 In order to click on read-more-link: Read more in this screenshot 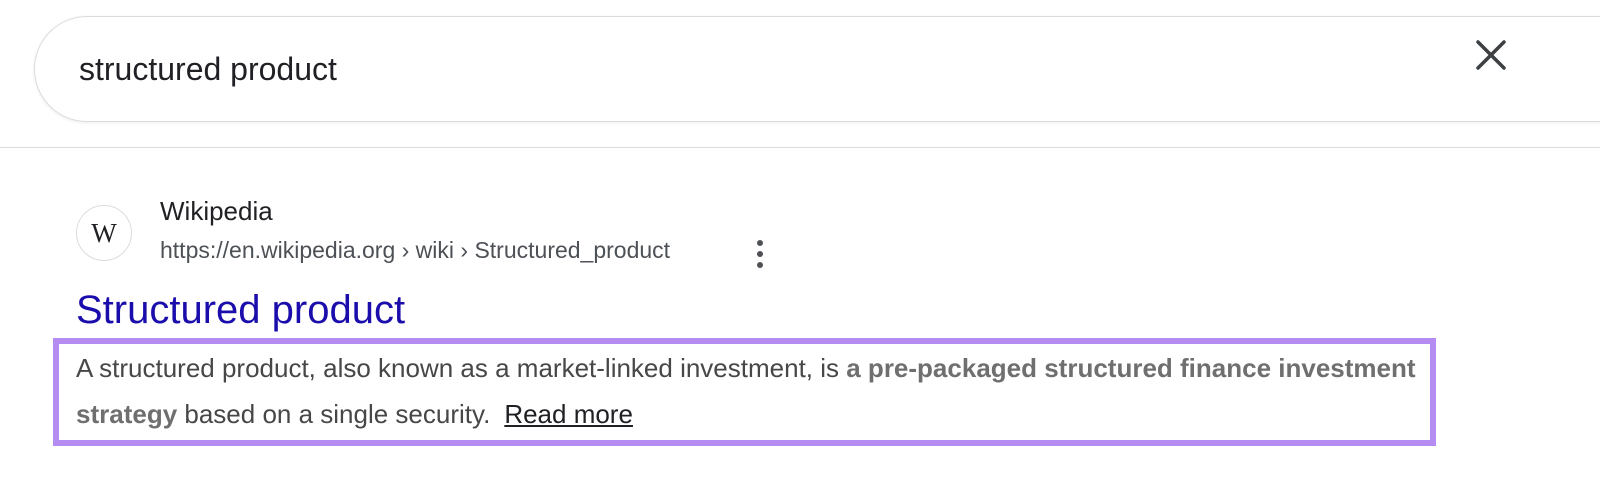, I will do `click(568, 414)`.